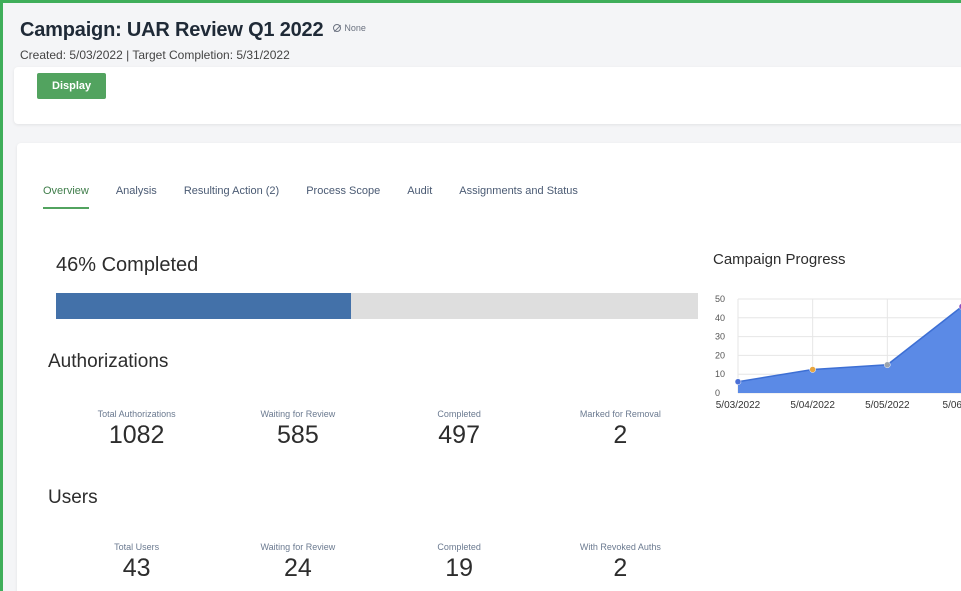  What do you see at coordinates (108, 361) in the screenshot?
I see `authorizations-heading: Authorizations` at bounding box center [108, 361].